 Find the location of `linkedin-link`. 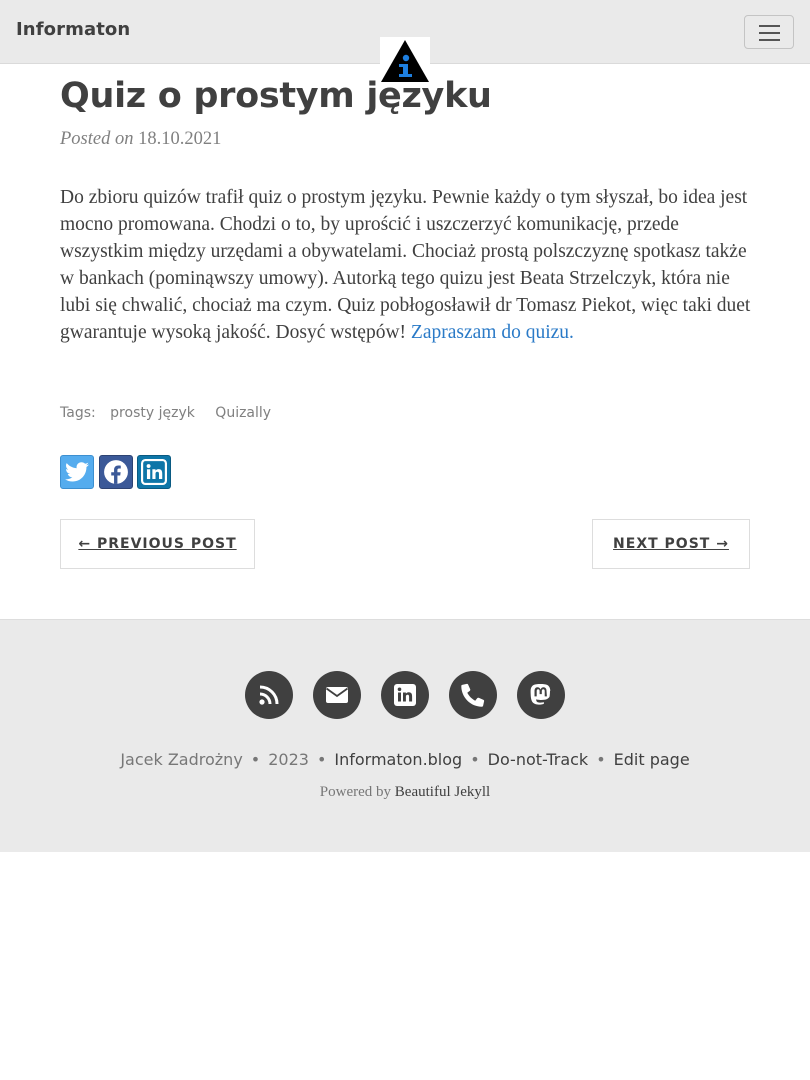

linkedin-link is located at coordinates (405, 695).